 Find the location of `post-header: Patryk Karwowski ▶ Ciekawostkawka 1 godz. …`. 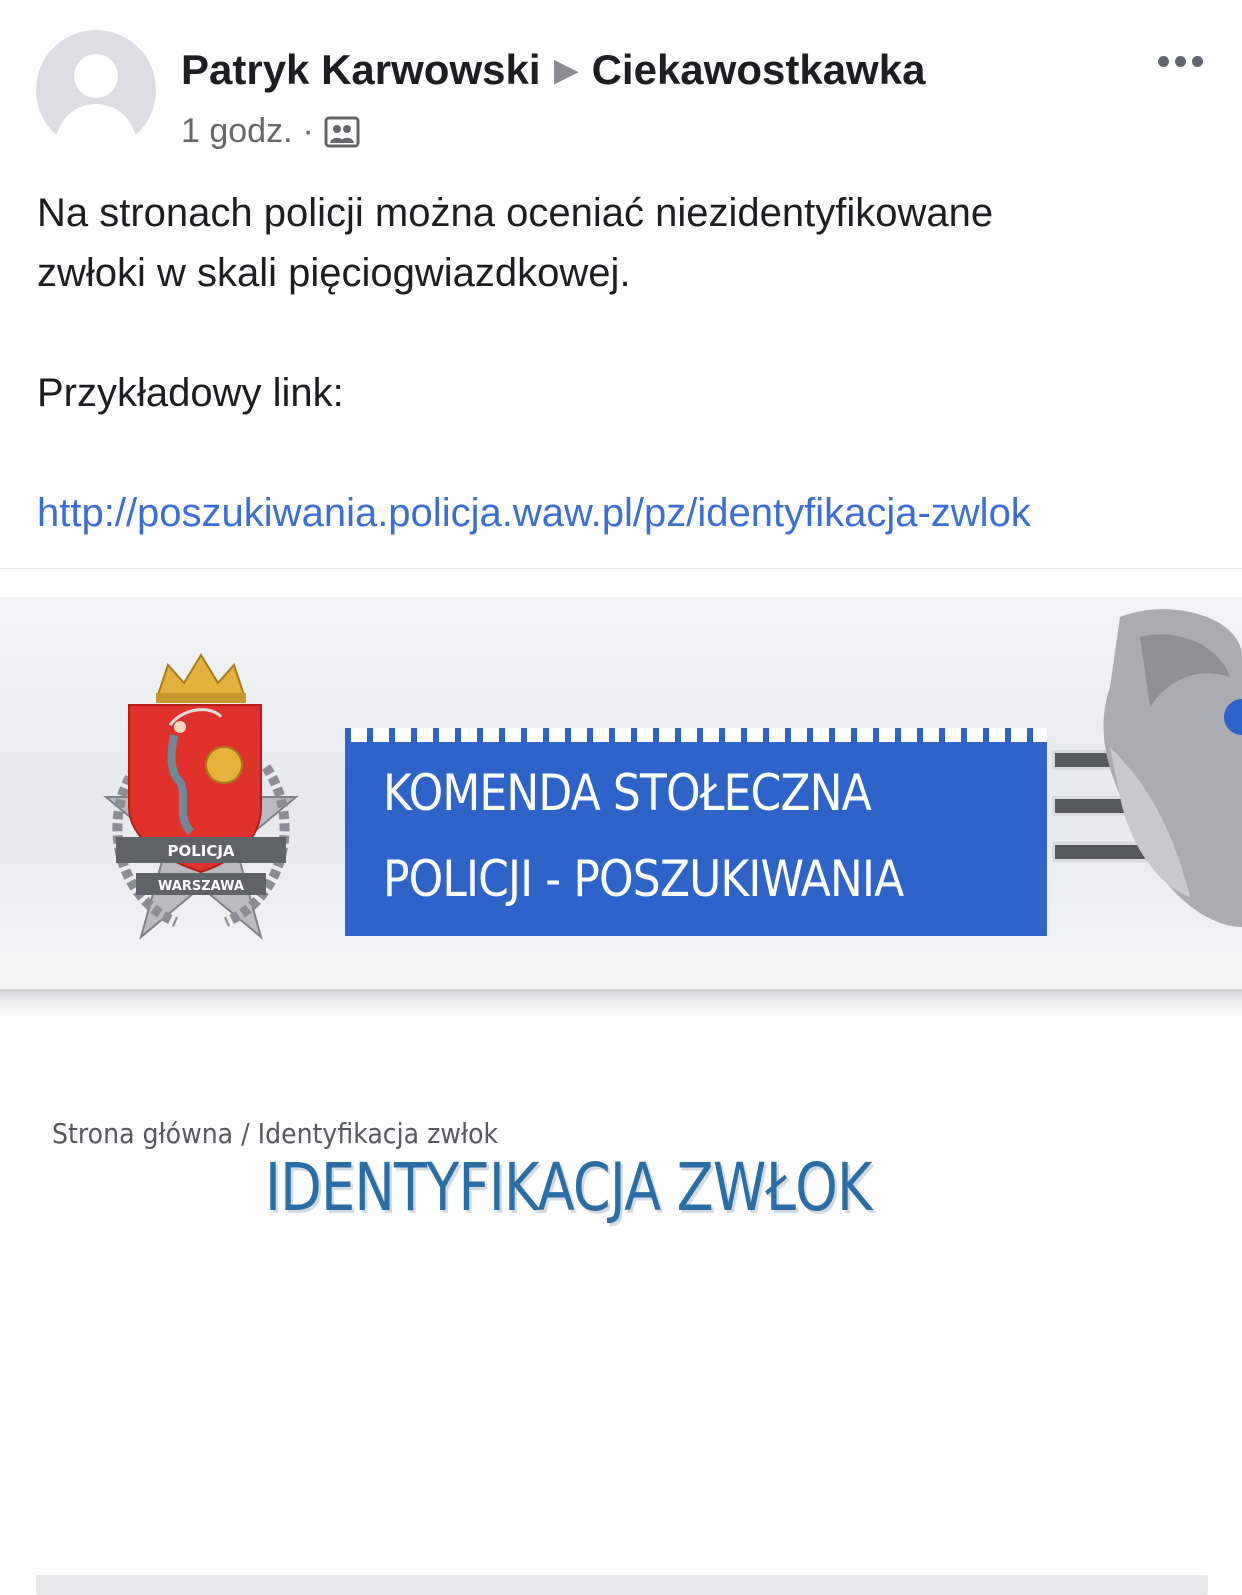

post-header: Patryk Karwowski ▶ Ciekawostkawka 1 godz. … is located at coordinates (621, 85).